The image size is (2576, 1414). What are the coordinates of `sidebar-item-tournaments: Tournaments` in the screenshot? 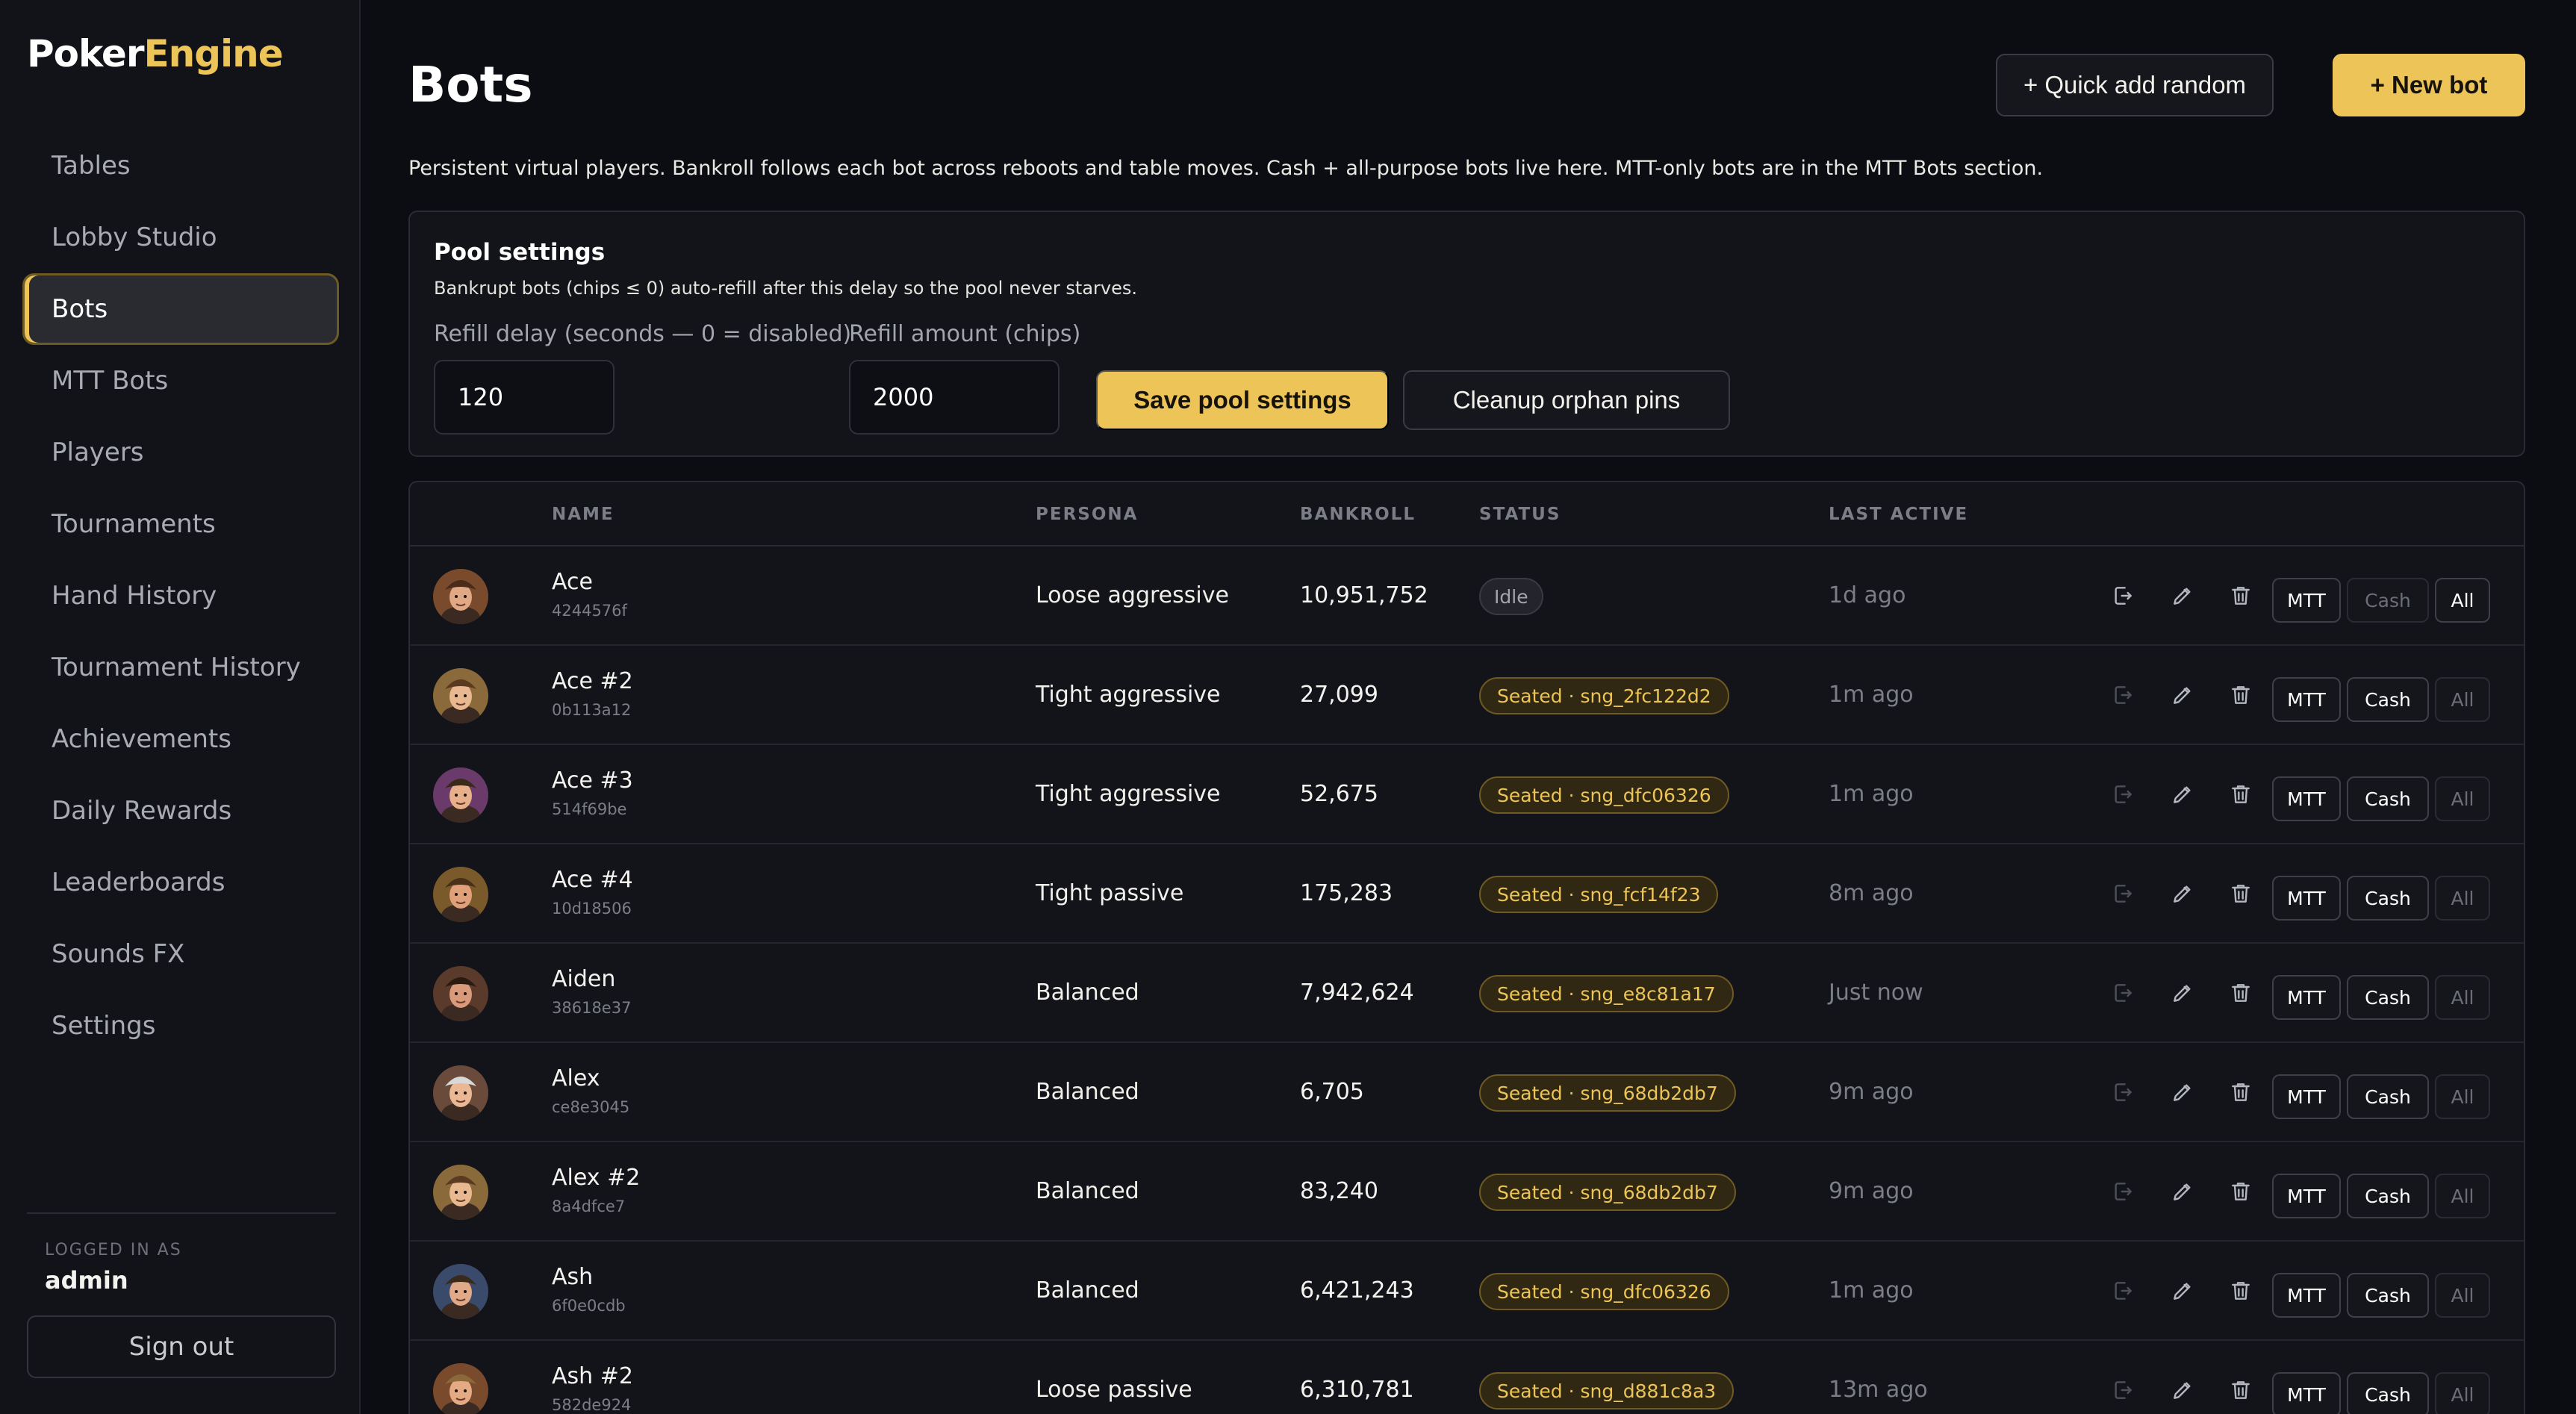 It's located at (180, 524).